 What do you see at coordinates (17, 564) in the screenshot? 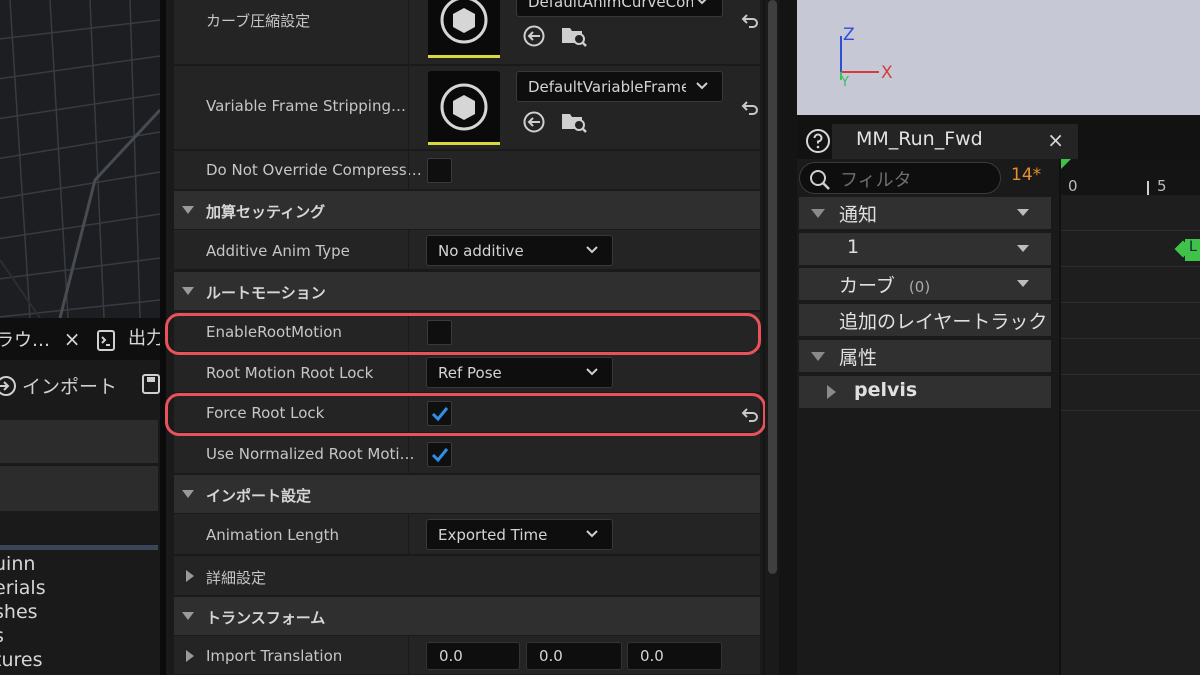
I see `folder-item: uinn` at bounding box center [17, 564].